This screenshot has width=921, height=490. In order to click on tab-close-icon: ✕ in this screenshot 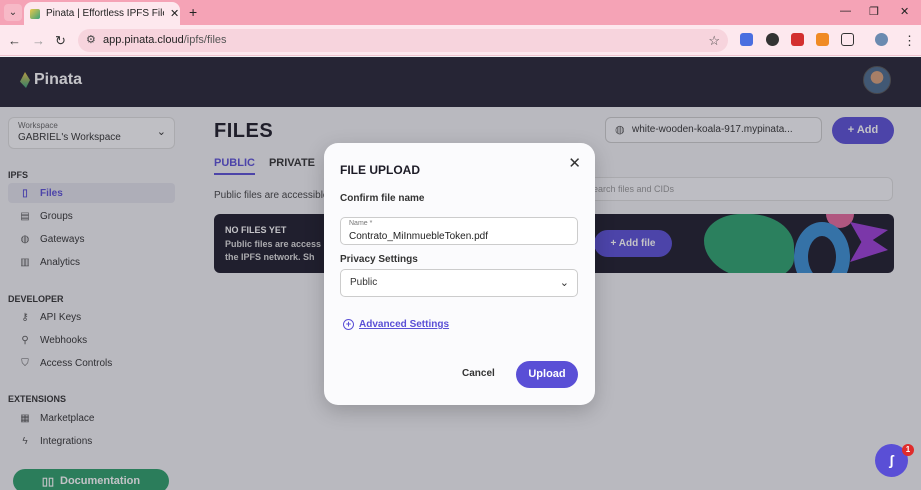, I will do `click(174, 13)`.